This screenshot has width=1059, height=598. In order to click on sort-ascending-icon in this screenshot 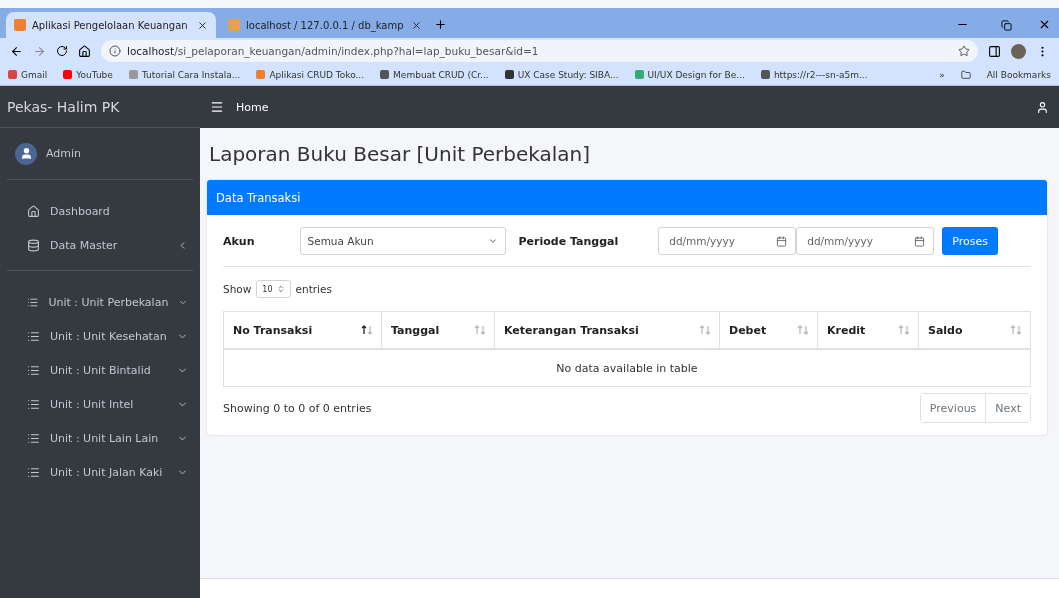, I will do `click(367, 330)`.